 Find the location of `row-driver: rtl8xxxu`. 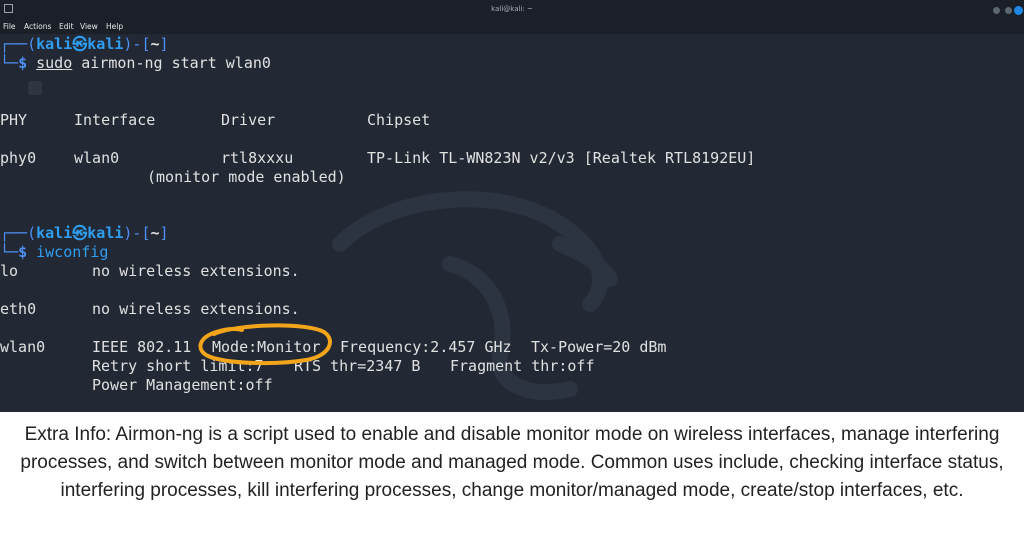

row-driver: rtl8xxxu is located at coordinates (257, 158).